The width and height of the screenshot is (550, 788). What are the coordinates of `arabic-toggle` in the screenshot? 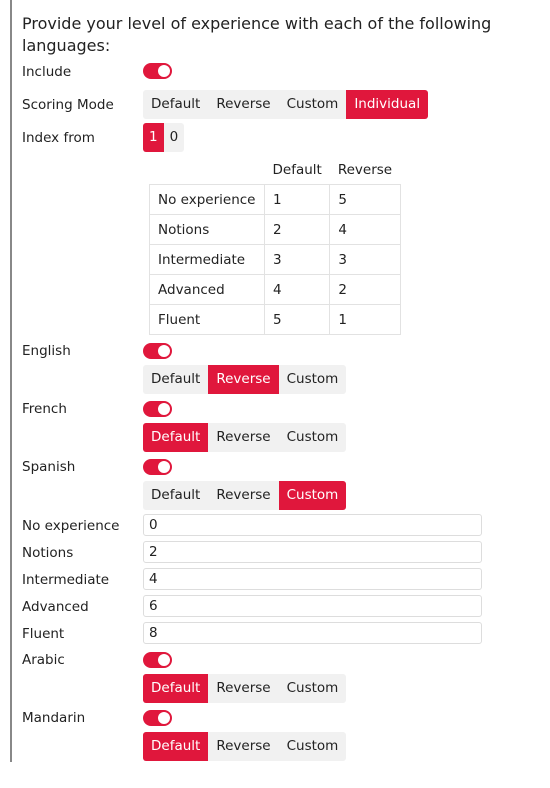 It's located at (157, 660).